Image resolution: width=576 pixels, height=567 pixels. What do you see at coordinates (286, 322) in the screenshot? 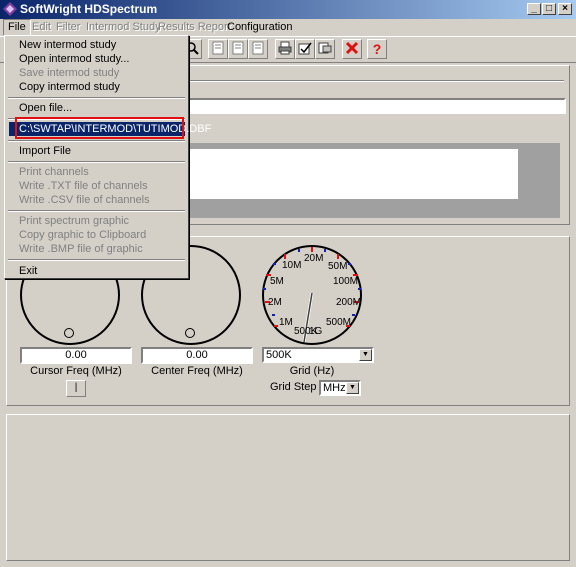
I see `grid-label-1m: 1M` at bounding box center [286, 322].